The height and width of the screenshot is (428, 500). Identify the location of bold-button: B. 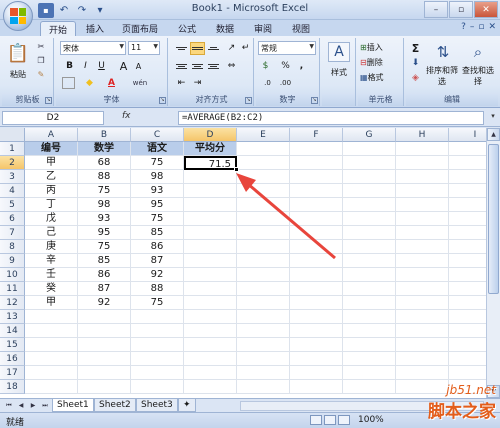
(69, 66).